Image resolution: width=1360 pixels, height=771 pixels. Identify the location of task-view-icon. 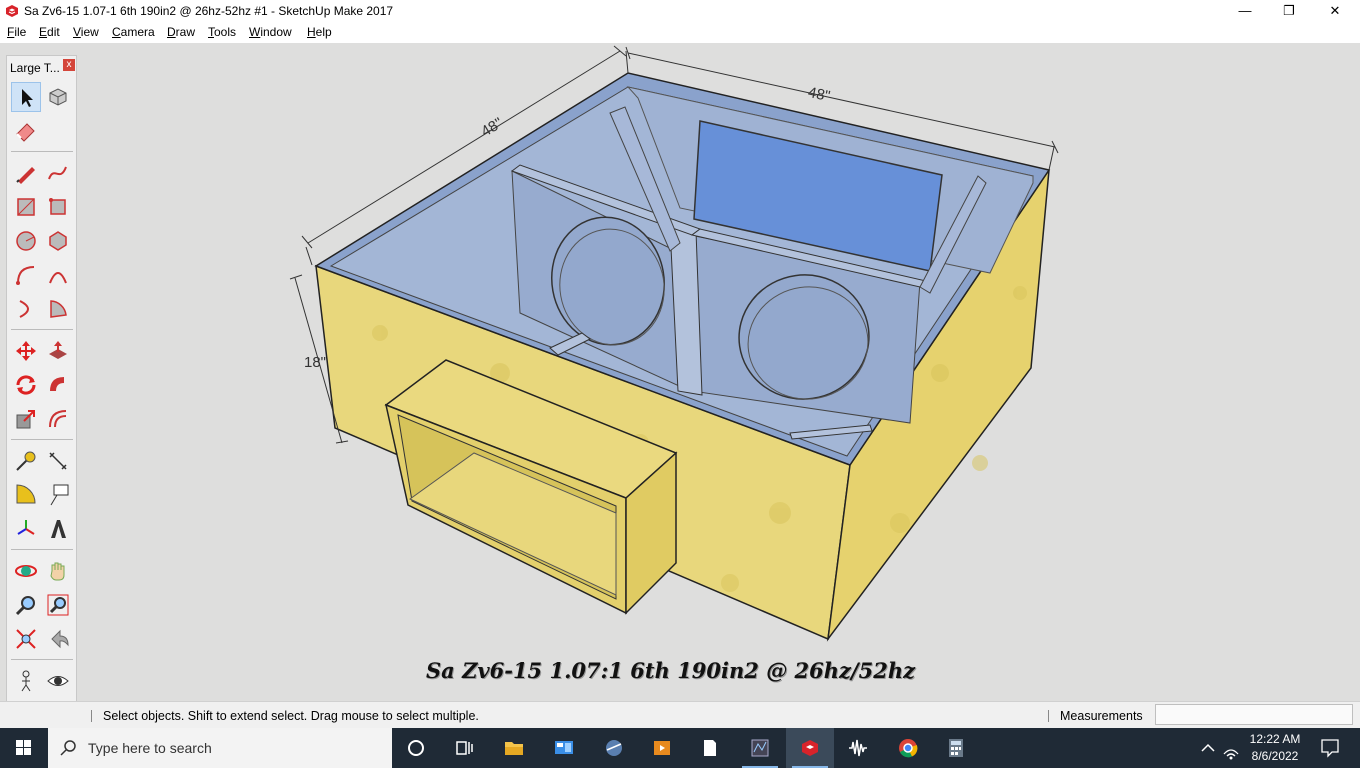
(464, 748).